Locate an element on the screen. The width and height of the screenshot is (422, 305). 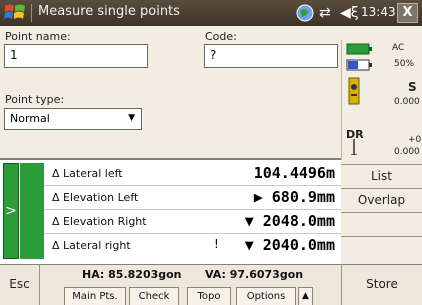
code-label: Code: is located at coordinates (221, 36).